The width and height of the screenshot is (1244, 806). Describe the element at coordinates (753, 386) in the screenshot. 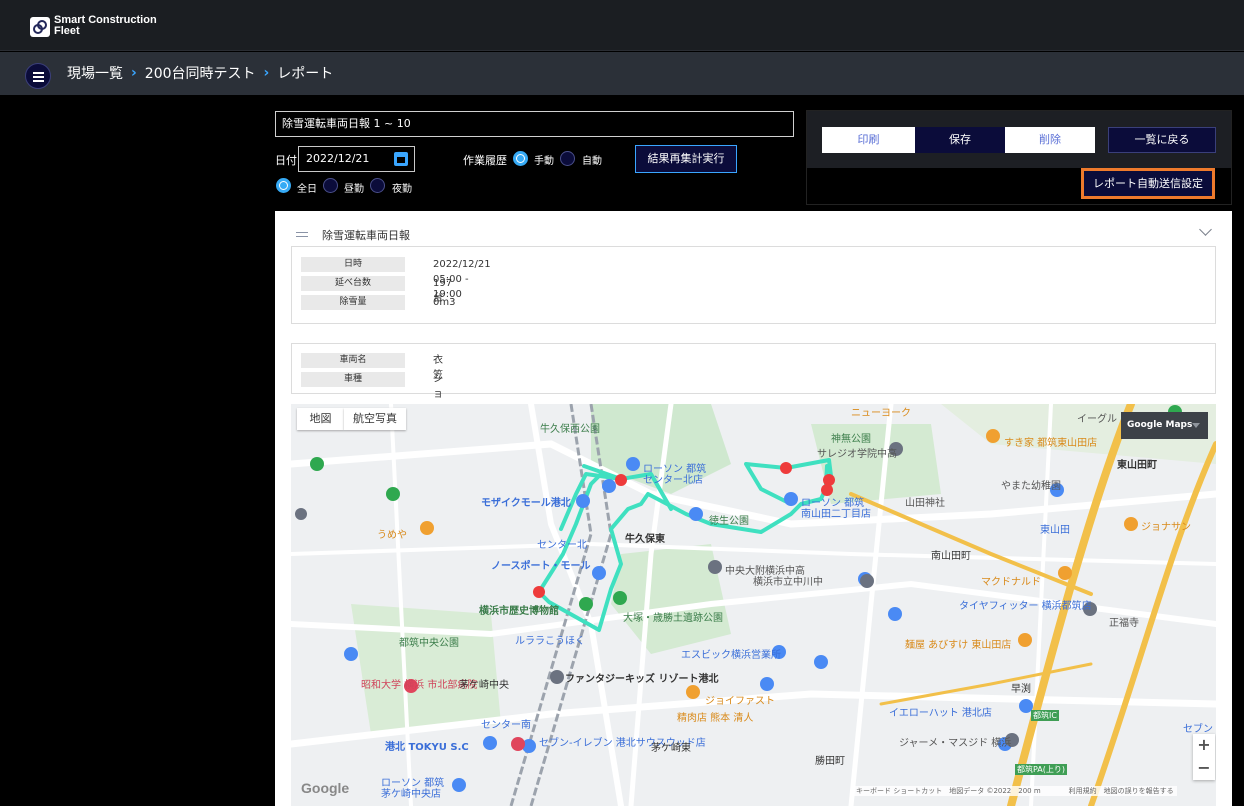

I see `vehicle-box: 車両名 衣笠 車種 ショベル` at that location.